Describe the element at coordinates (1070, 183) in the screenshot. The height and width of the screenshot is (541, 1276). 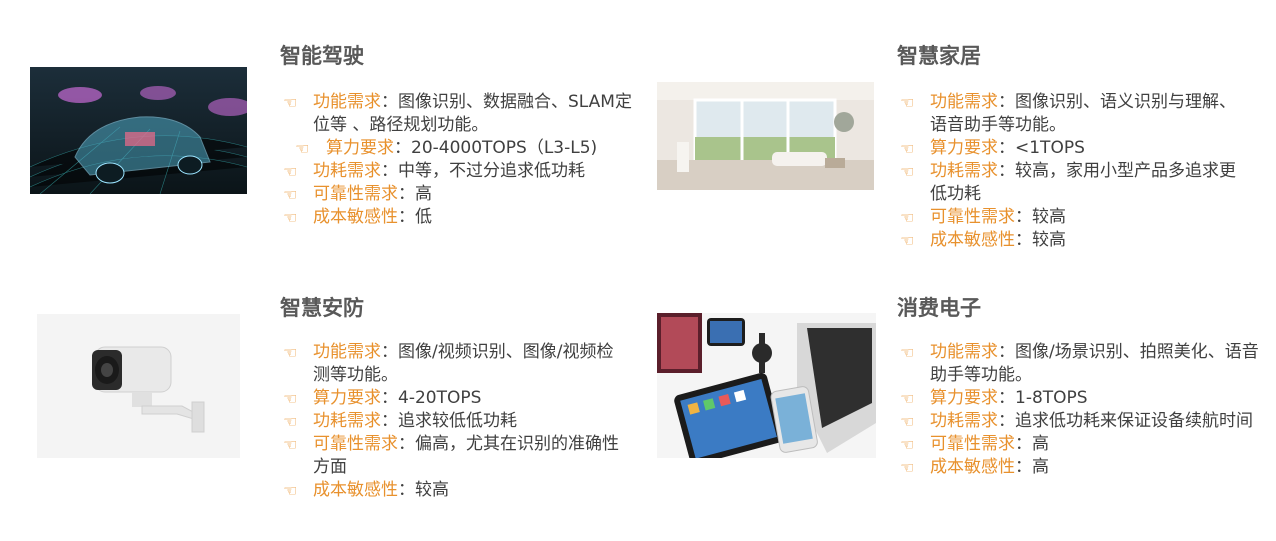
I see `list-item: ☜ 功耗需求：较高，家用小型产品多追求更低功耗` at that location.